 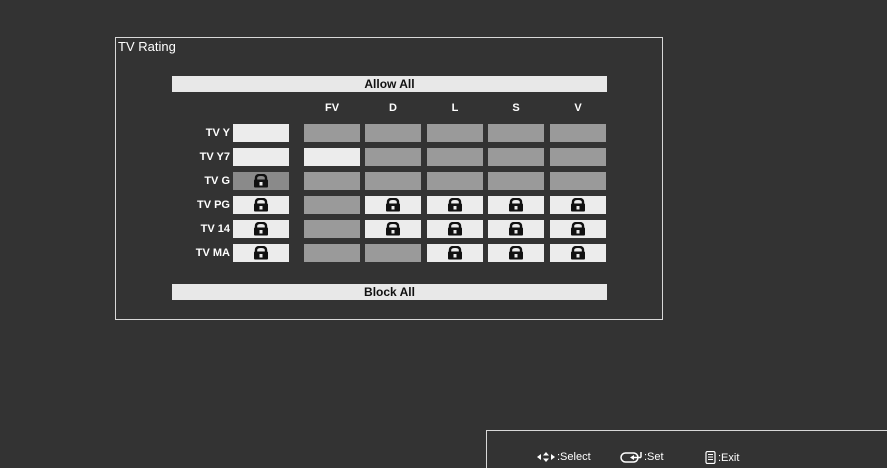 What do you see at coordinates (574, 457) in the screenshot?
I see `select-hint-label: :Select` at bounding box center [574, 457].